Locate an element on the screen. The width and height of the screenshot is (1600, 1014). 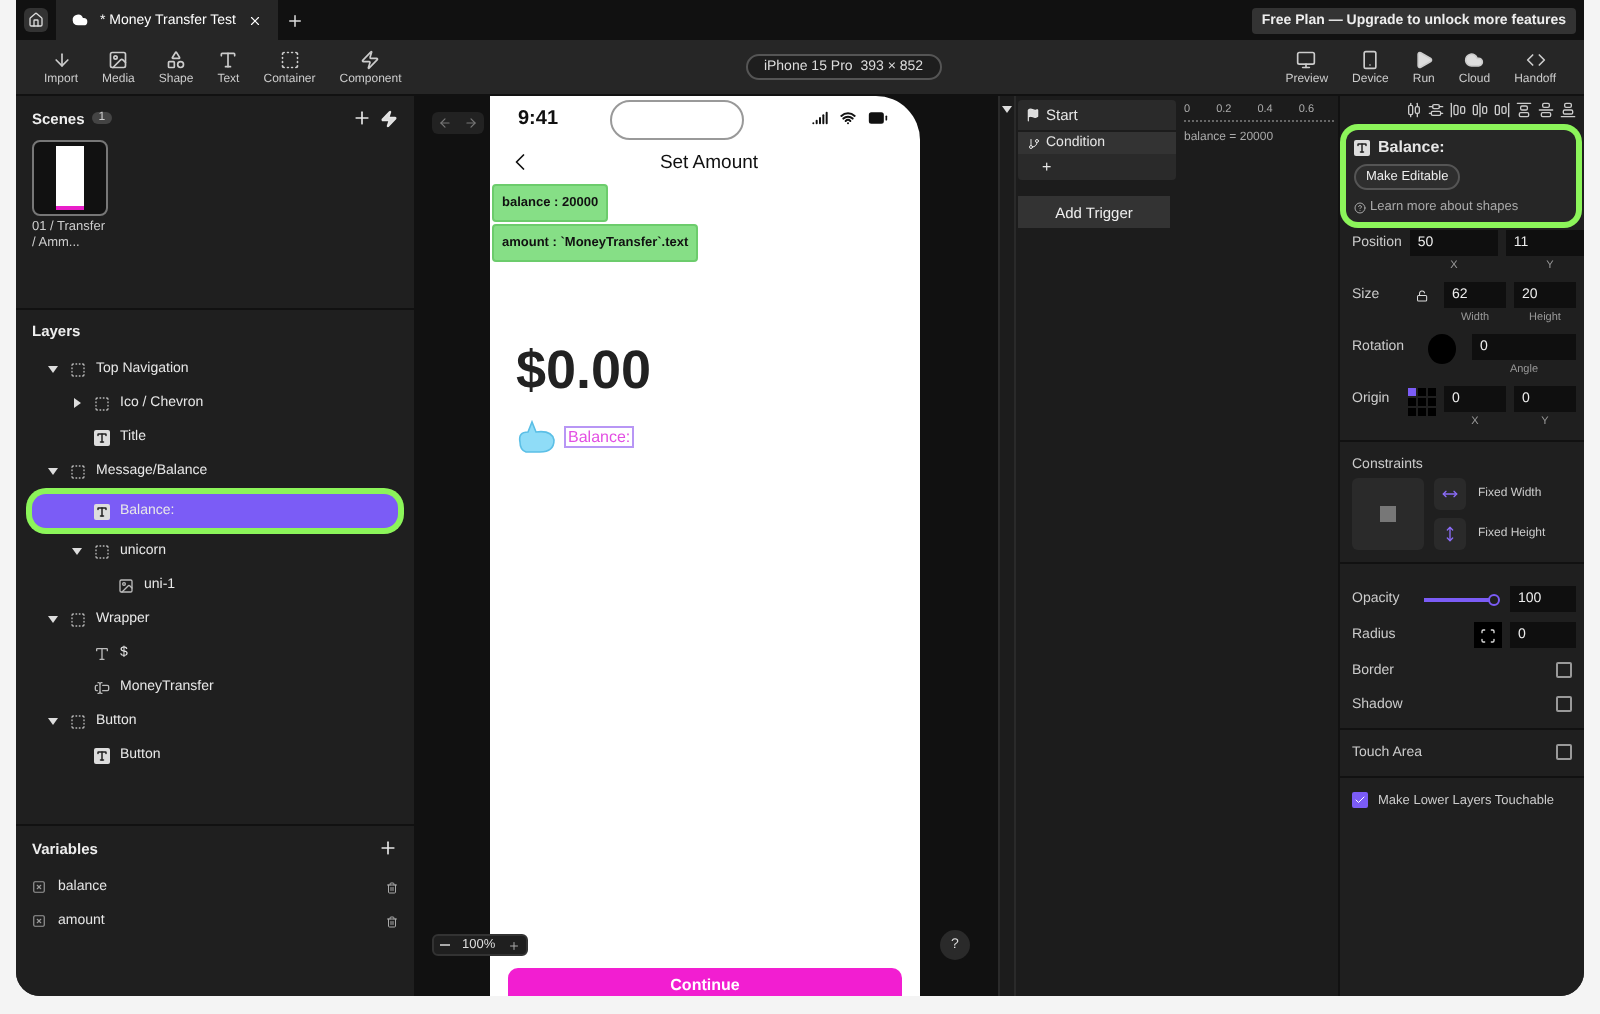
corner-radius-icon is located at coordinates (1488, 635).